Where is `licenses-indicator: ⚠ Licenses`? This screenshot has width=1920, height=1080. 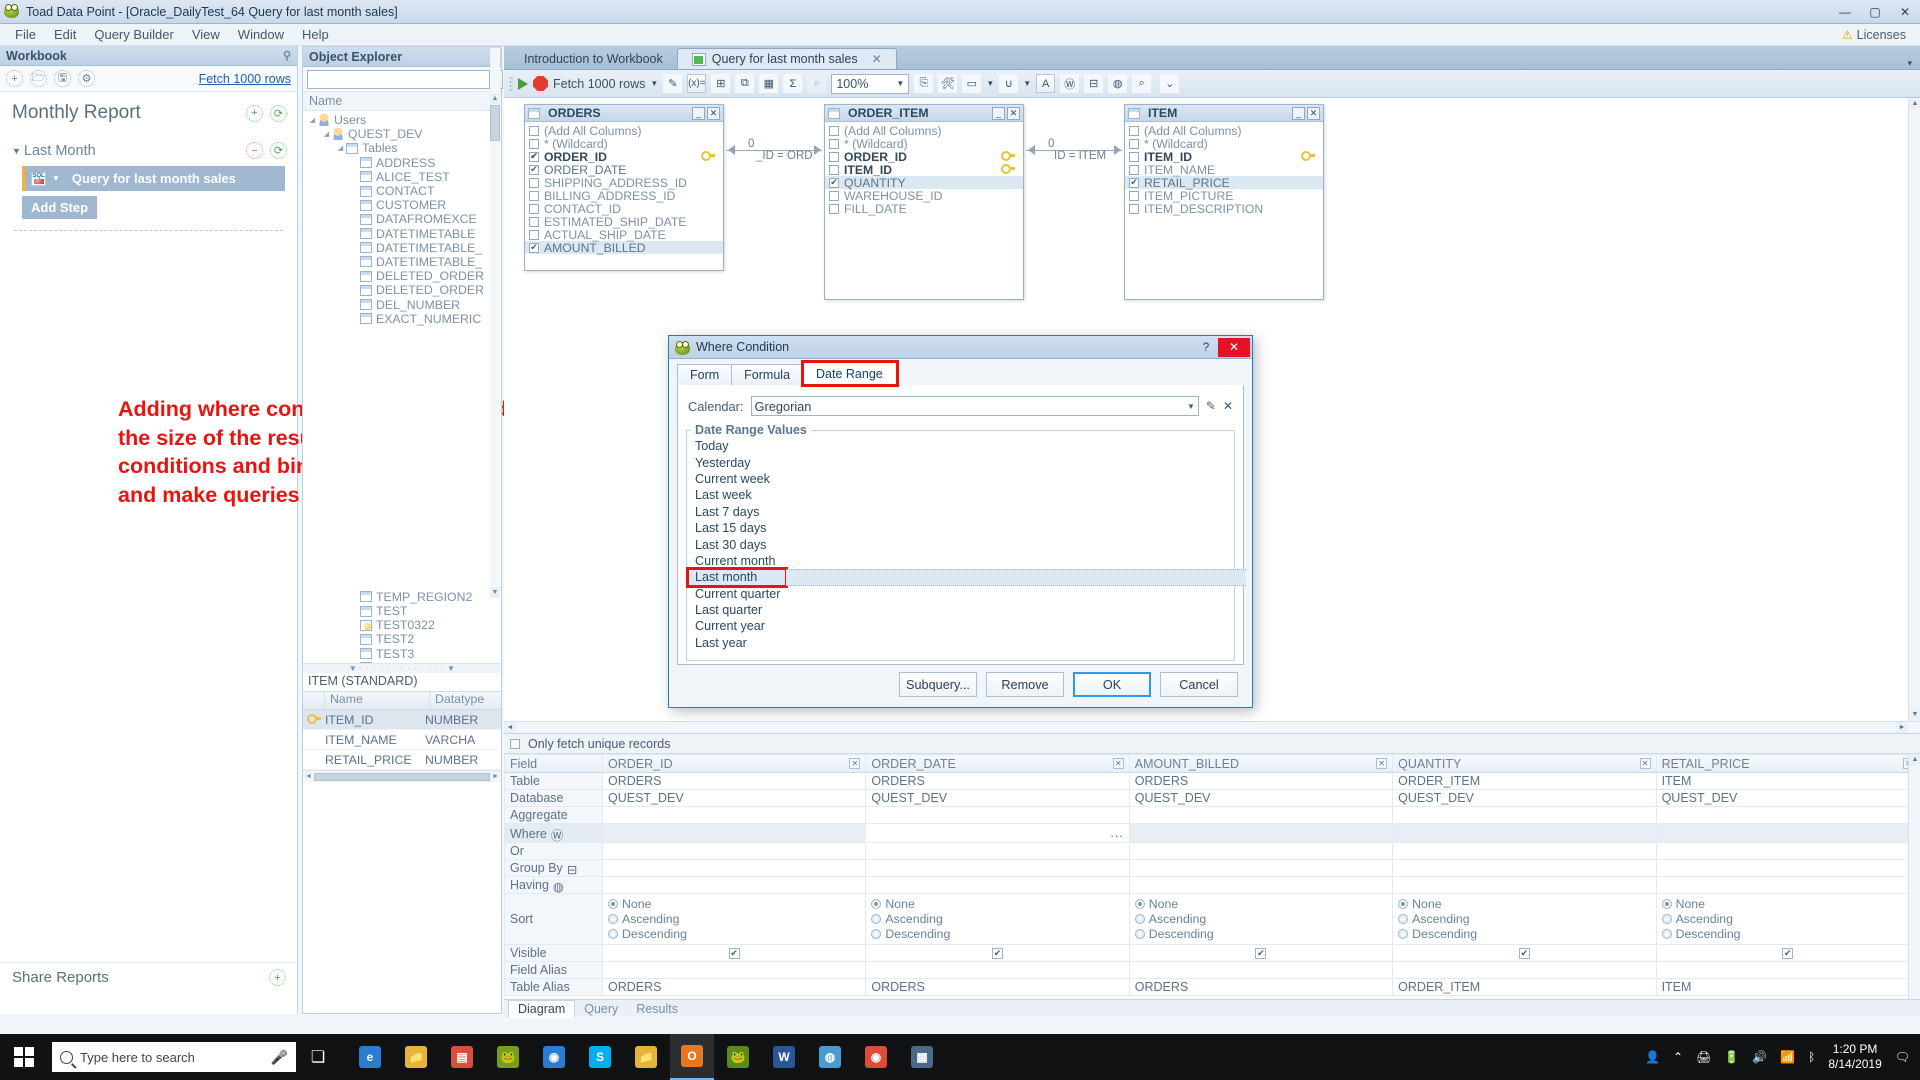
licenses-indicator: ⚠ Licenses is located at coordinates (1874, 35).